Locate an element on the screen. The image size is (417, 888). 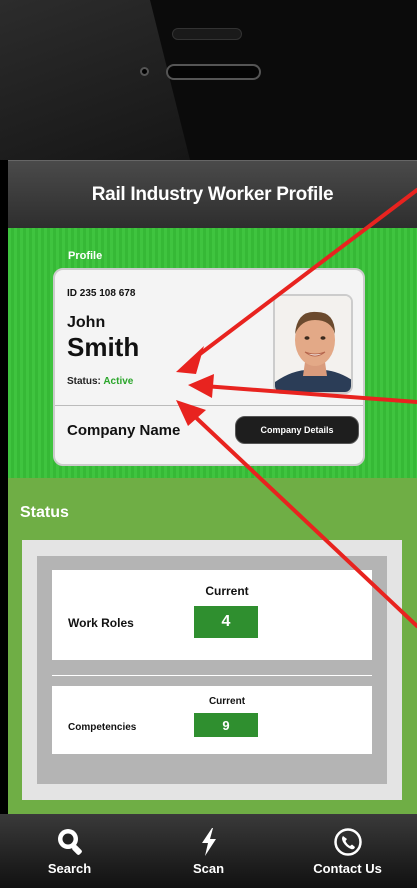
tab-search: Search is located at coordinates (69, 851).